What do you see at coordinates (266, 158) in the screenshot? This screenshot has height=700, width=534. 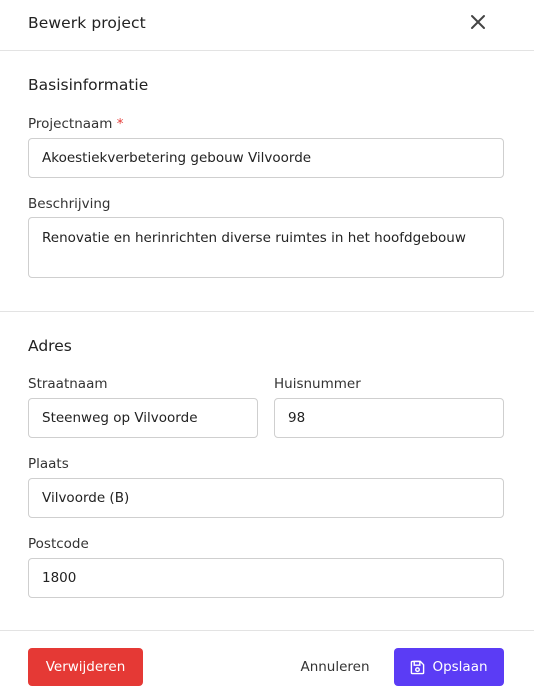 I see `projectnaam-input` at bounding box center [266, 158].